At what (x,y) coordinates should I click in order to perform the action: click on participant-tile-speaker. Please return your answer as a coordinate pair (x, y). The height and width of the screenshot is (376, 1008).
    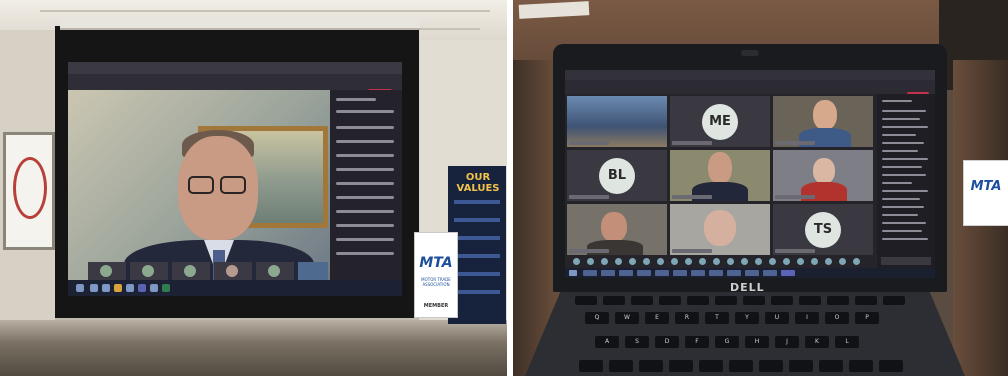
    Looking at the image, I should click on (720, 175).